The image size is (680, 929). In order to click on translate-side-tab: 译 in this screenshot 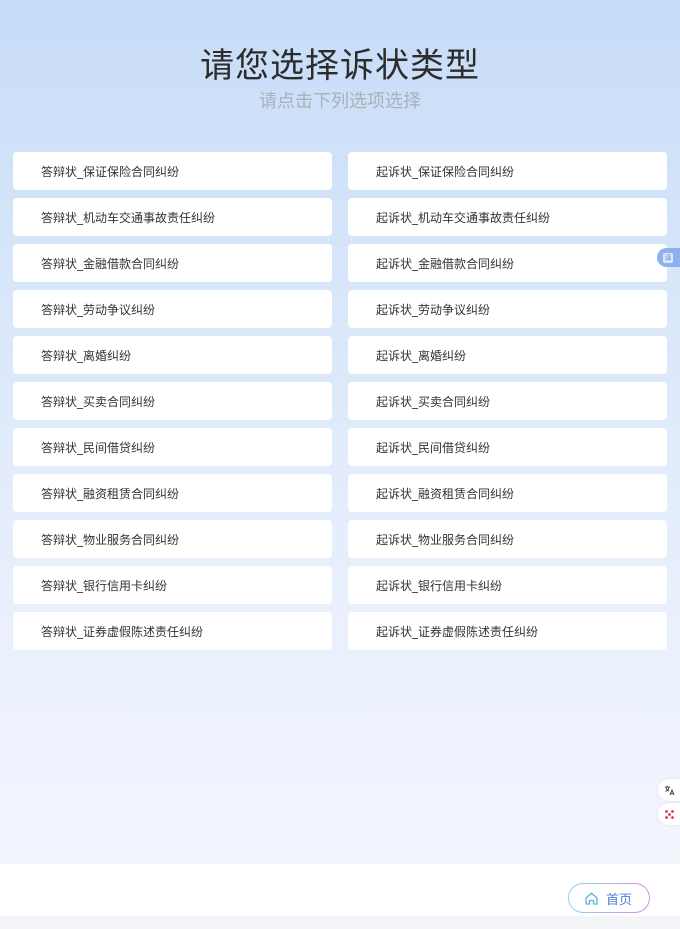, I will do `click(668, 257)`.